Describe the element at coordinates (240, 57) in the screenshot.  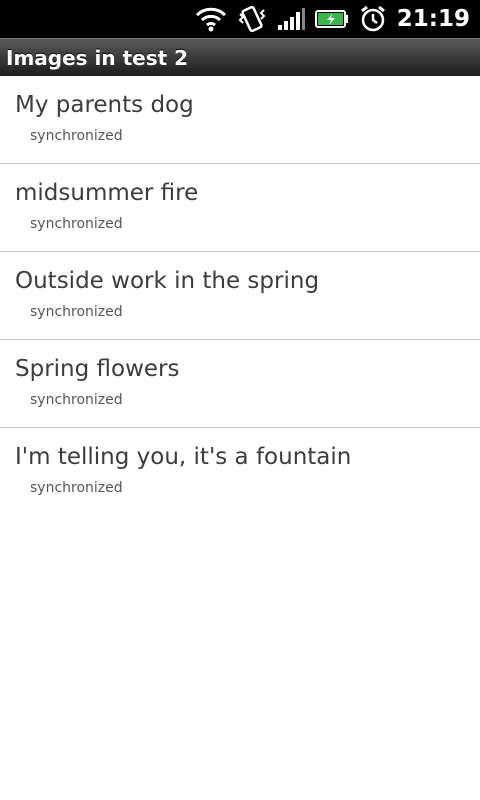
I see `title-bar: Images in test 2` at that location.